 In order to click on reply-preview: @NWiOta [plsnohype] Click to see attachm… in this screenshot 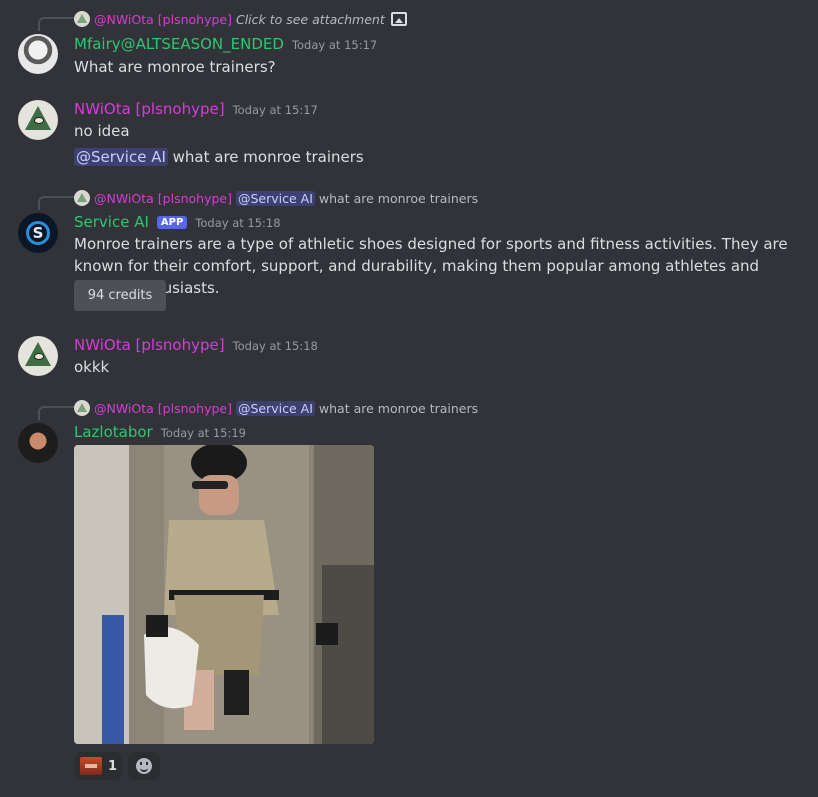, I will do `click(240, 19)`.